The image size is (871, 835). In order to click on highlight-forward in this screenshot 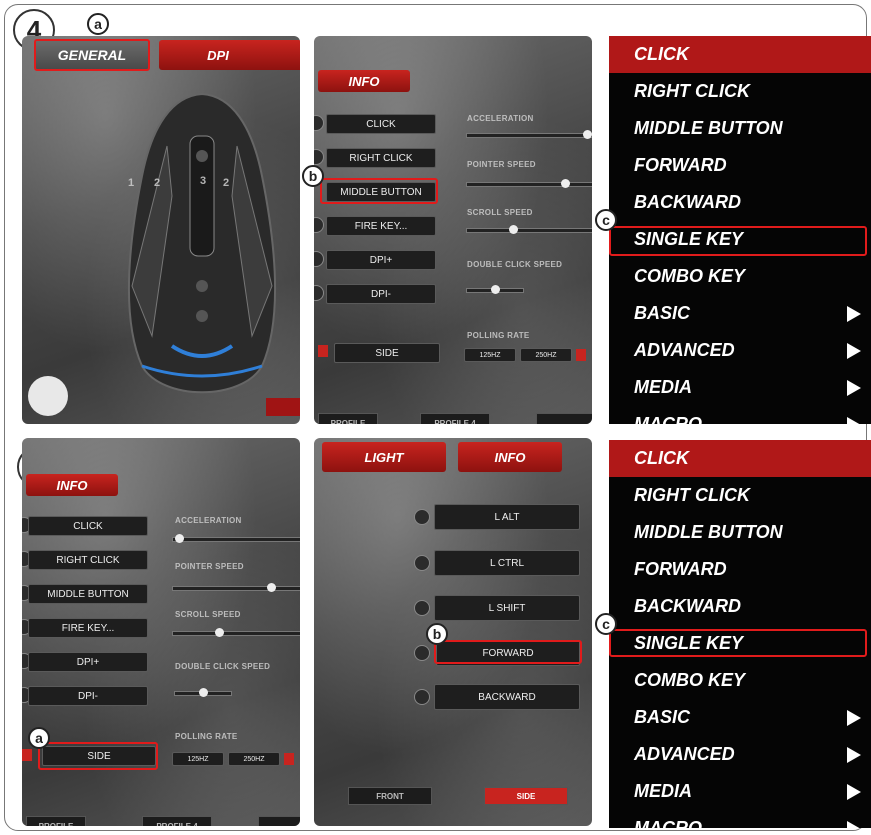, I will do `click(508, 652)`.